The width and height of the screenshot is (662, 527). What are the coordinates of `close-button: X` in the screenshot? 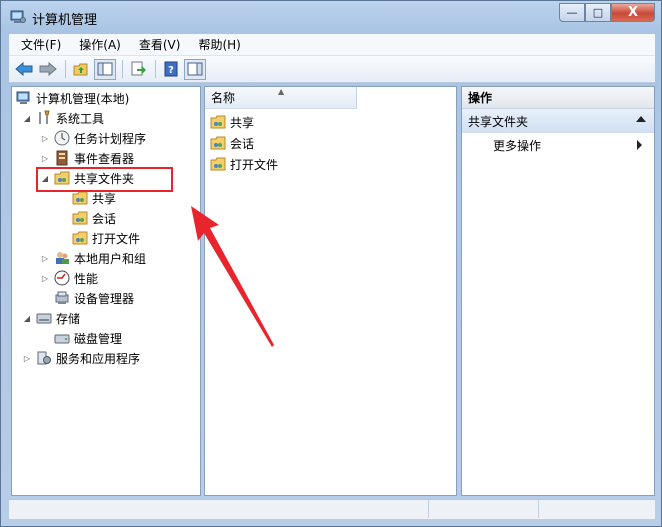 It's located at (633, 12).